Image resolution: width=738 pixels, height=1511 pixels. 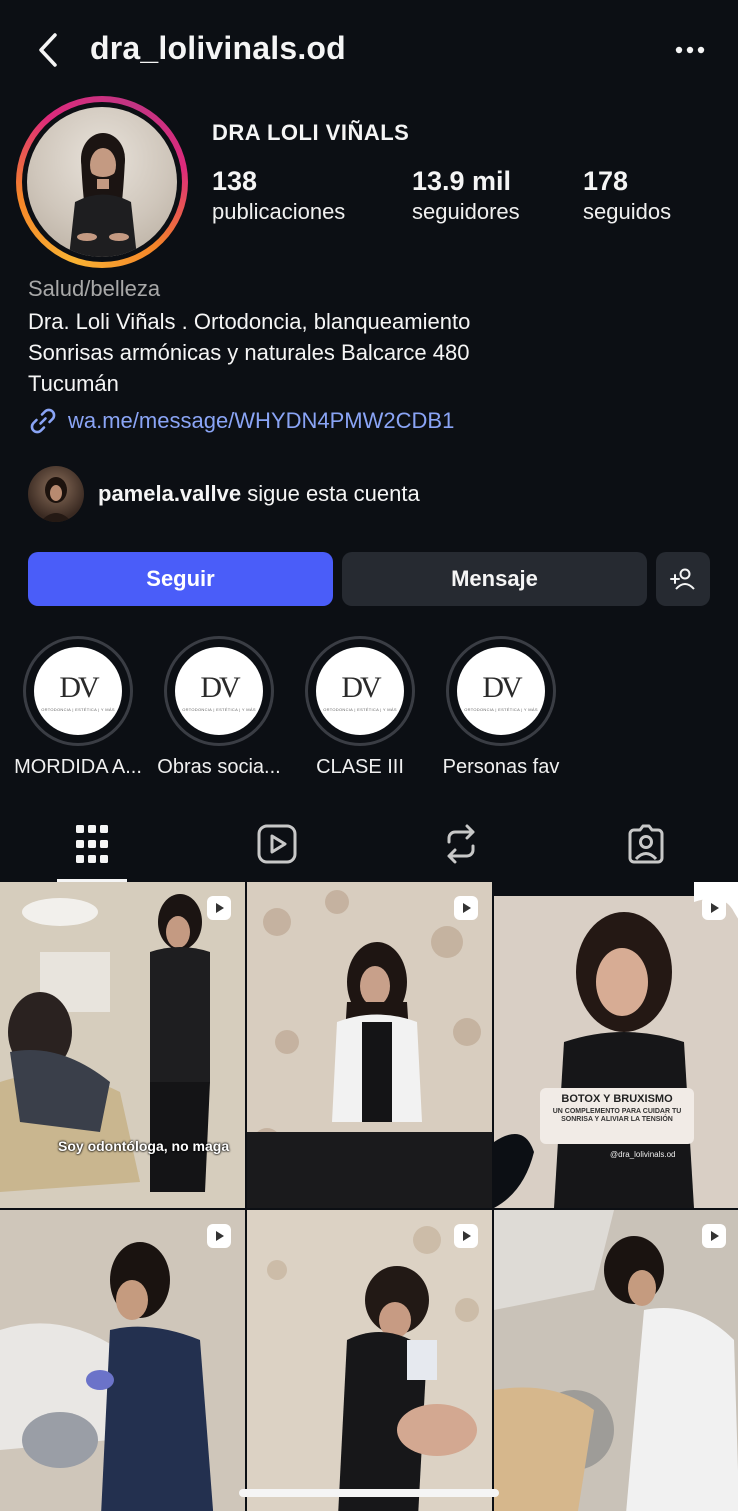 What do you see at coordinates (279, 211) in the screenshot?
I see `stat-posts-label: publicaciones` at bounding box center [279, 211].